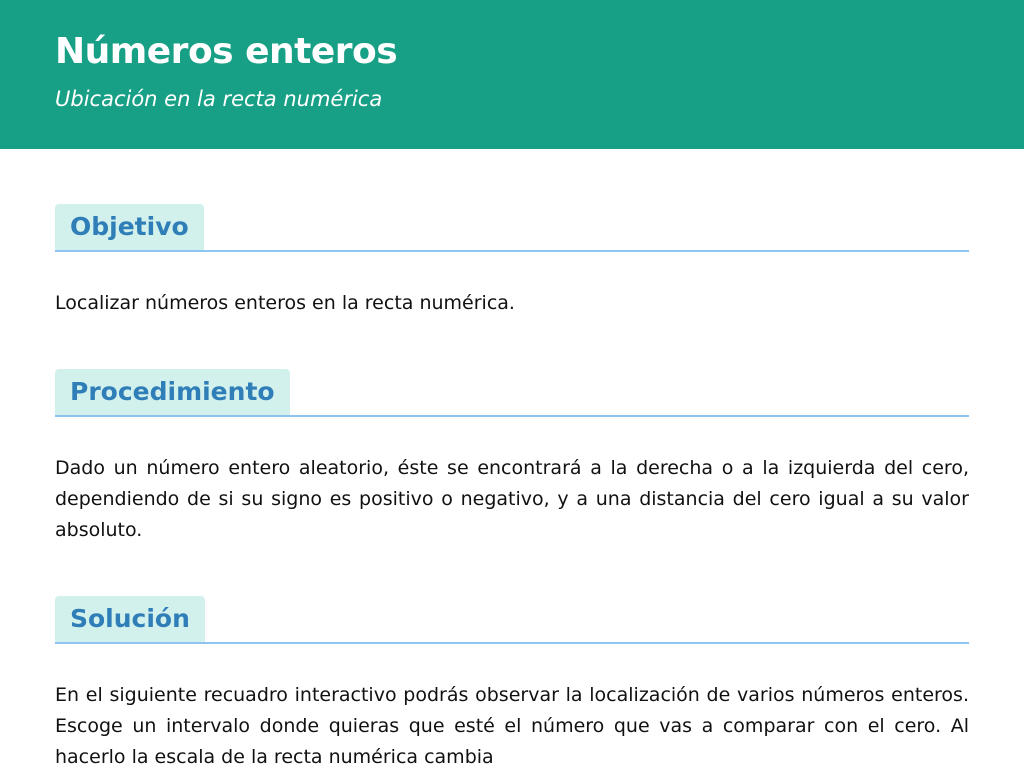 This screenshot has height=773, width=1024. Describe the element at coordinates (226, 51) in the screenshot. I see `page-title: Números enteros` at that location.